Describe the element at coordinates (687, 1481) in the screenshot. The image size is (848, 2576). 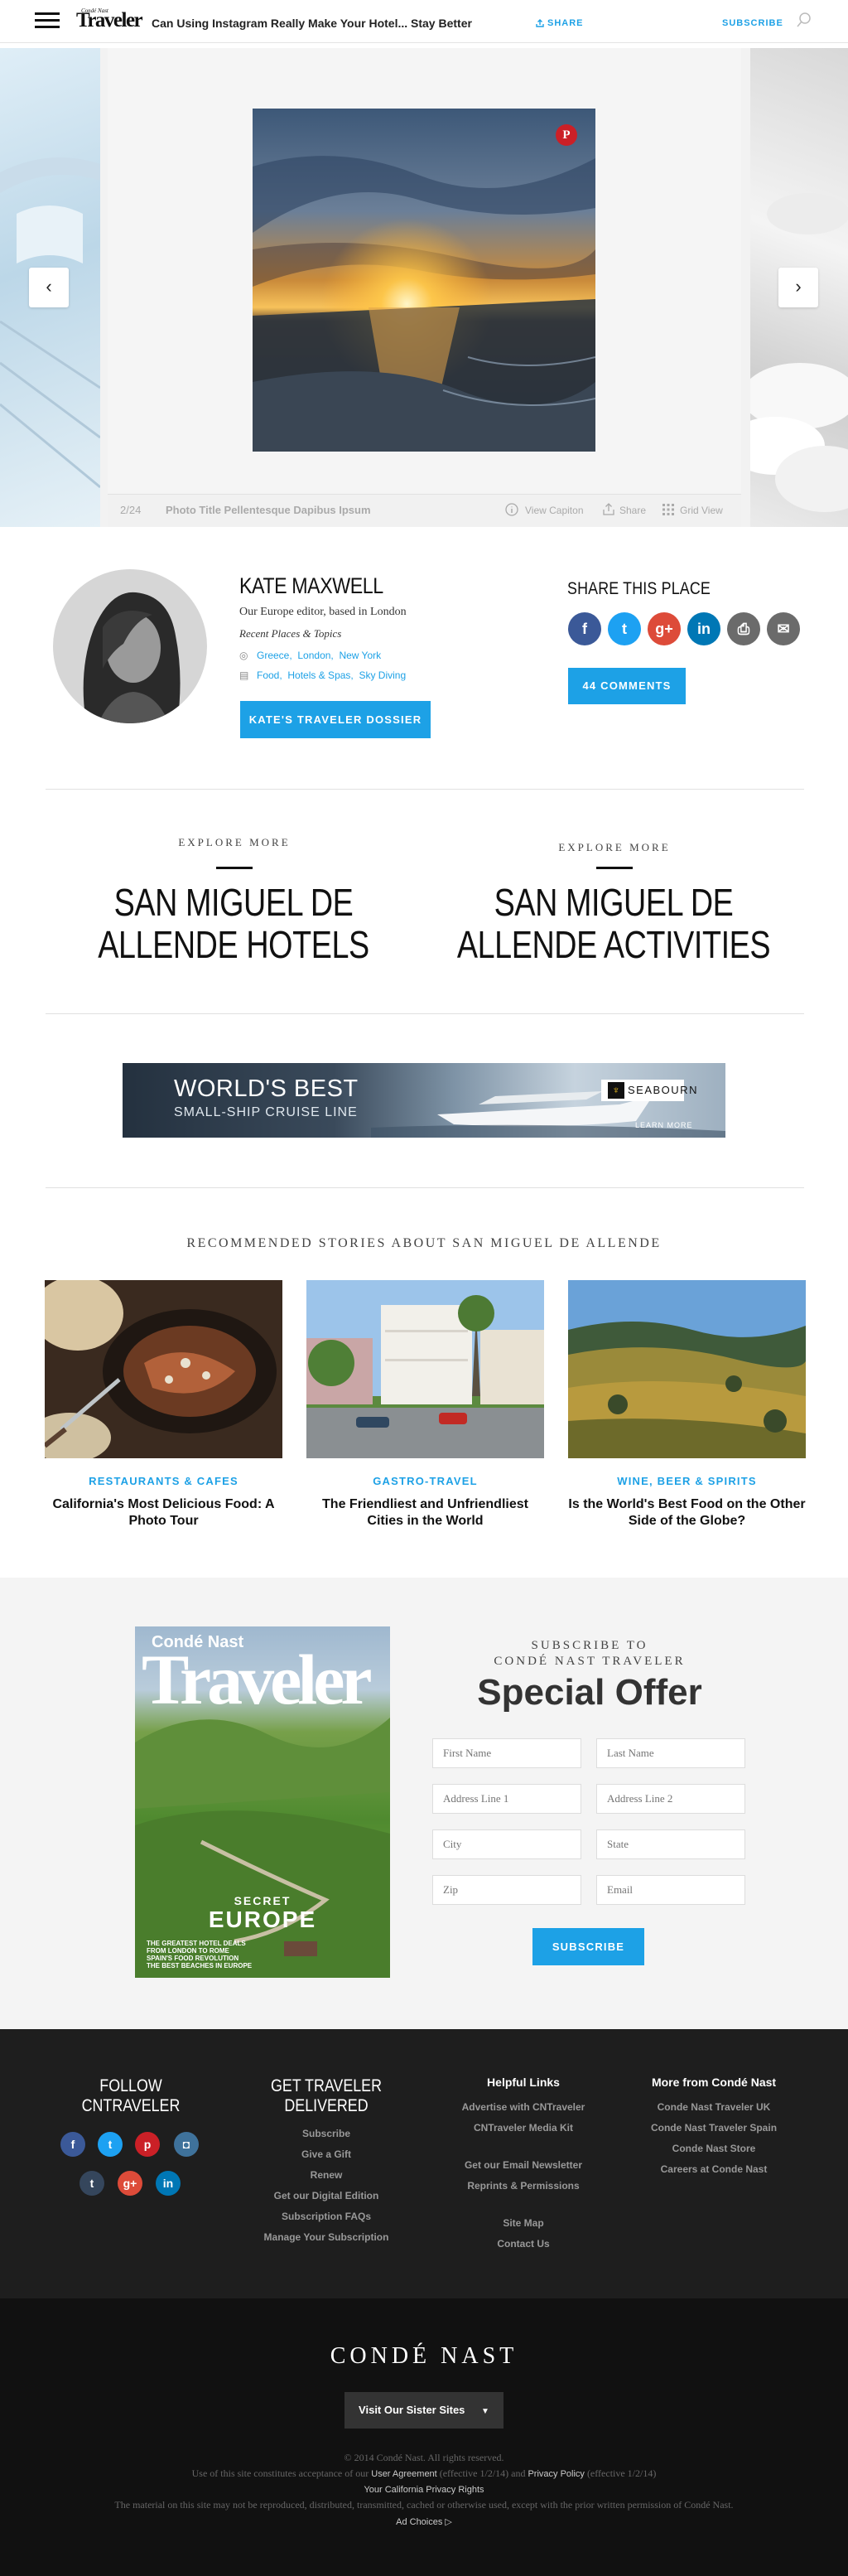
I see `story-category: WINE, BEER & SPIRITS` at that location.